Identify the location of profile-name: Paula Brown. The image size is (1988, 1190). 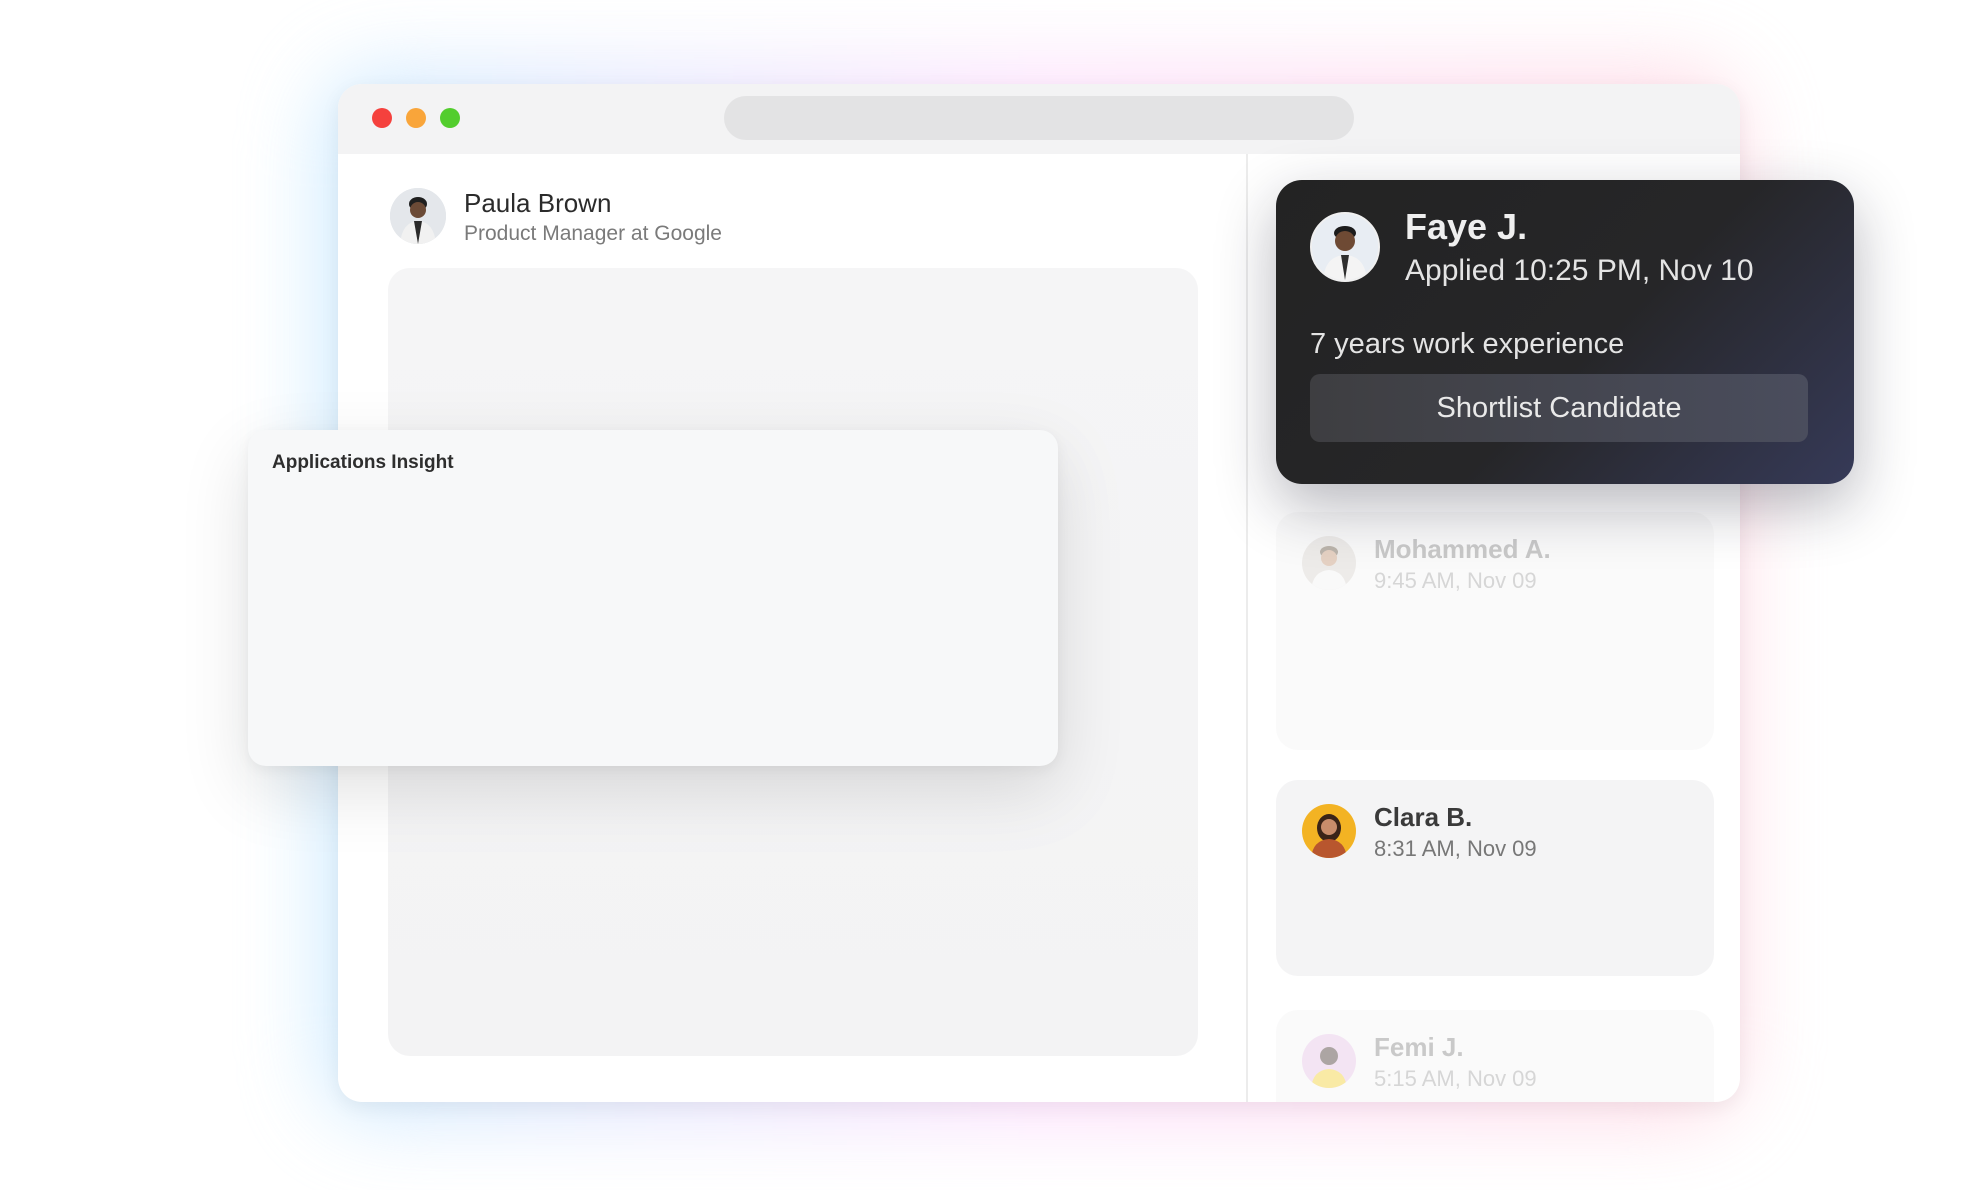
(538, 203).